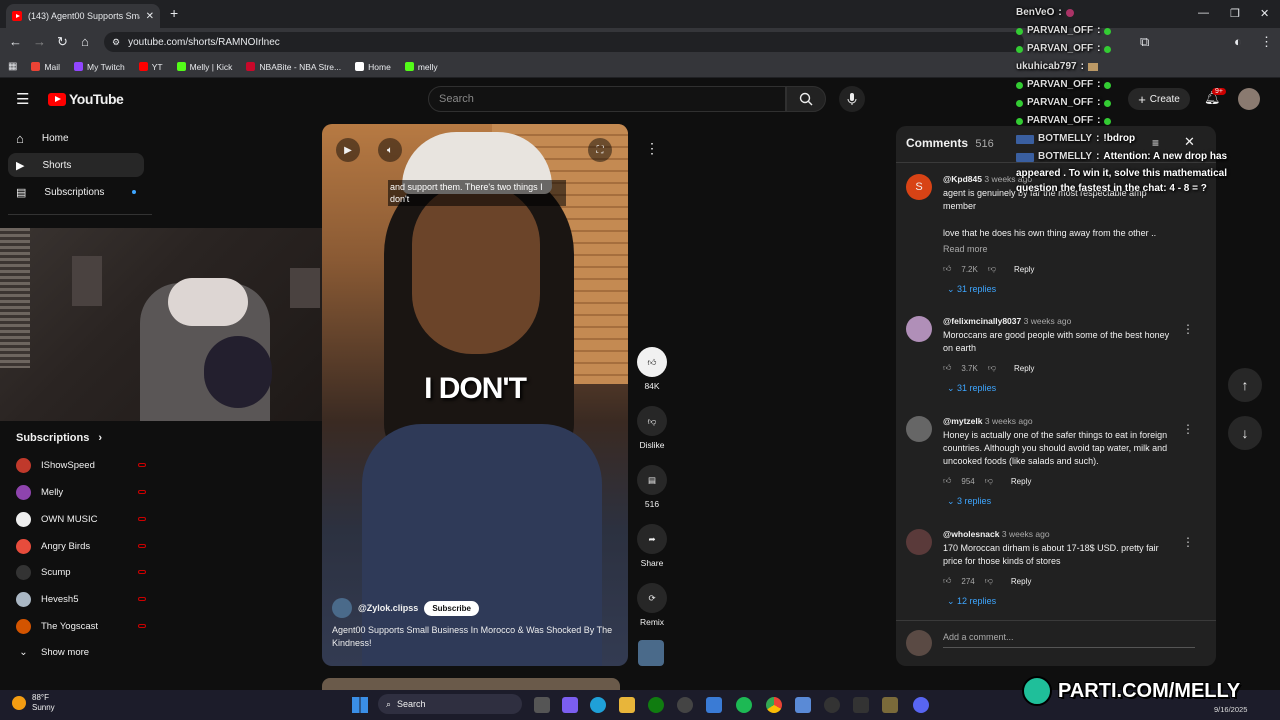  Describe the element at coordinates (570, 705) in the screenshot. I see `copilot-icon` at that location.